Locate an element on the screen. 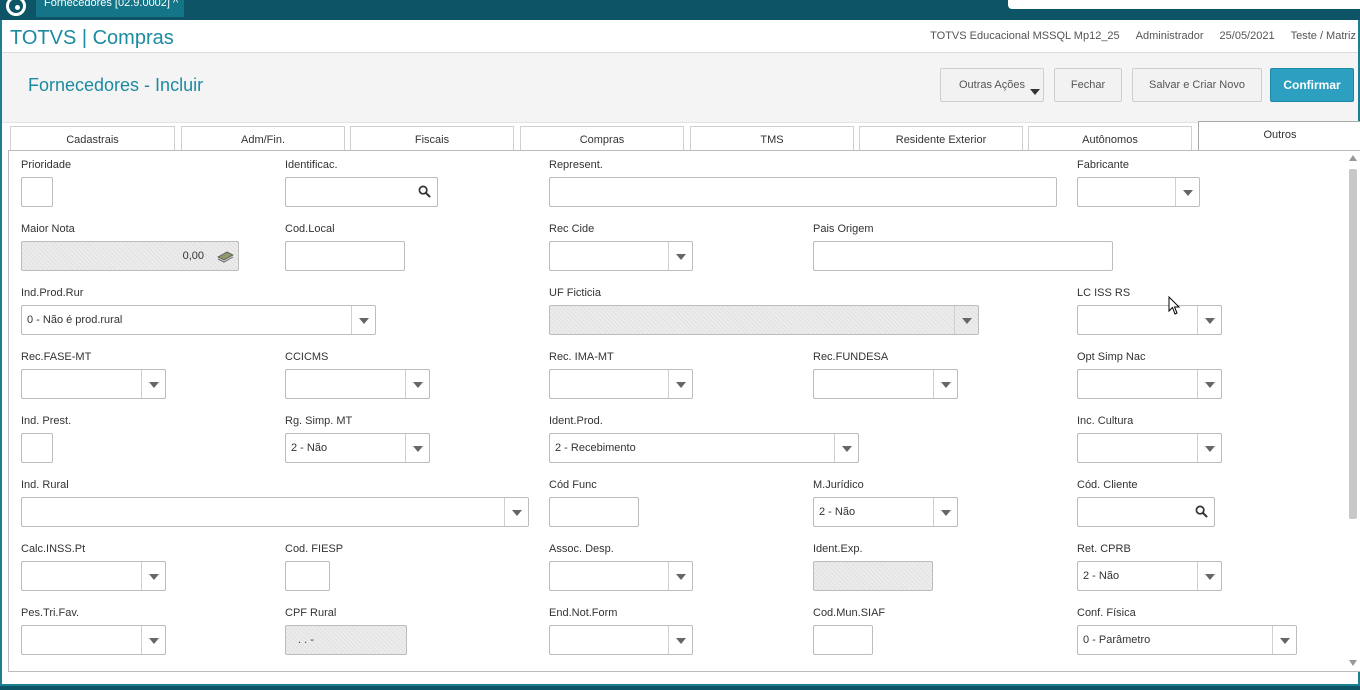 The height and width of the screenshot is (690, 1360). environment-label: TOTVS Educacional MSSQL Mp12_25 is located at coordinates (1025, 36).